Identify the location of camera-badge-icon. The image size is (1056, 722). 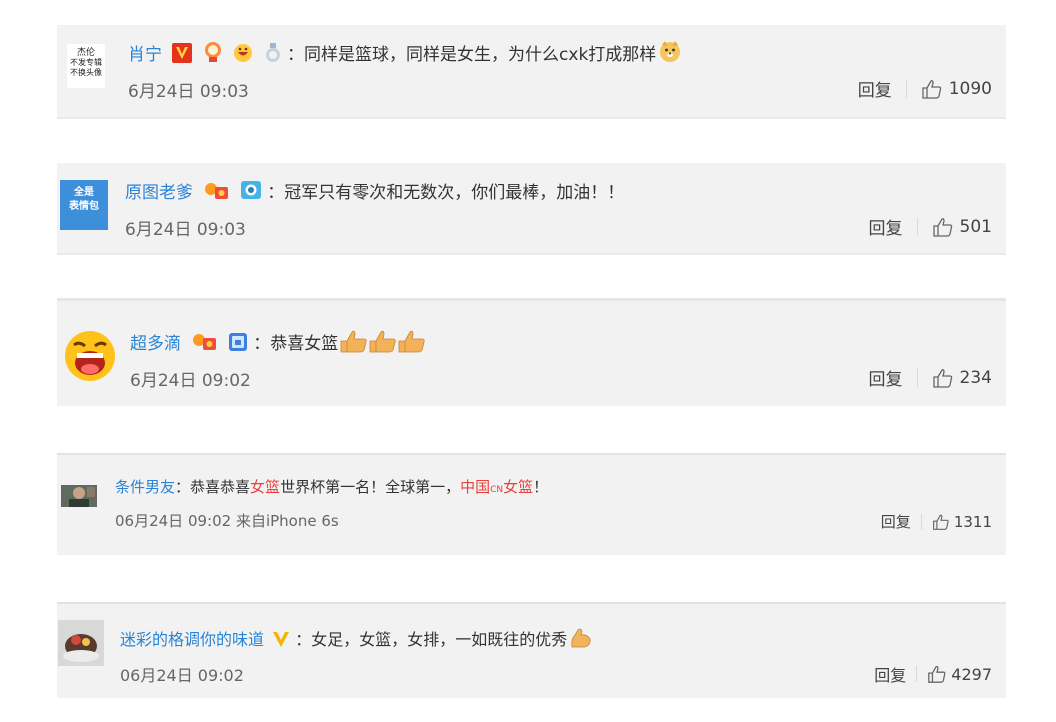
(251, 192).